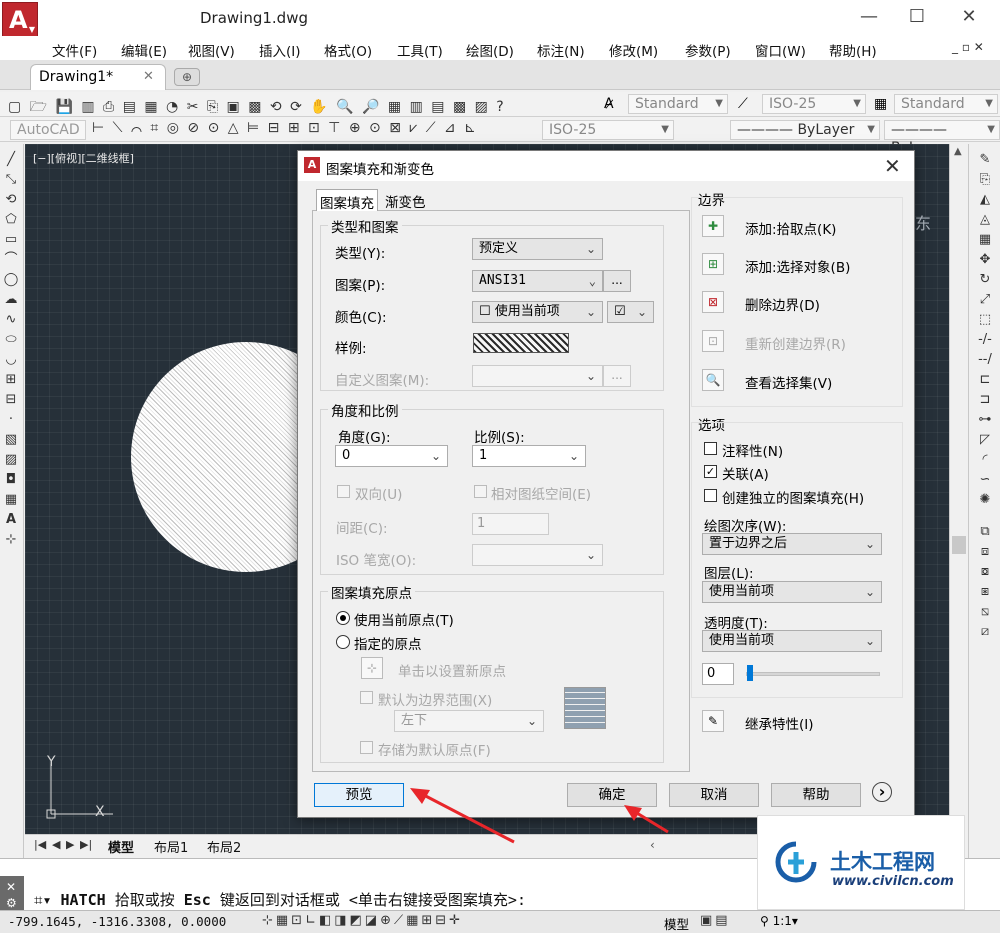 This screenshot has height=933, width=1000. Describe the element at coordinates (985, 500) in the screenshot. I see `explode-icon: ✺` at that location.